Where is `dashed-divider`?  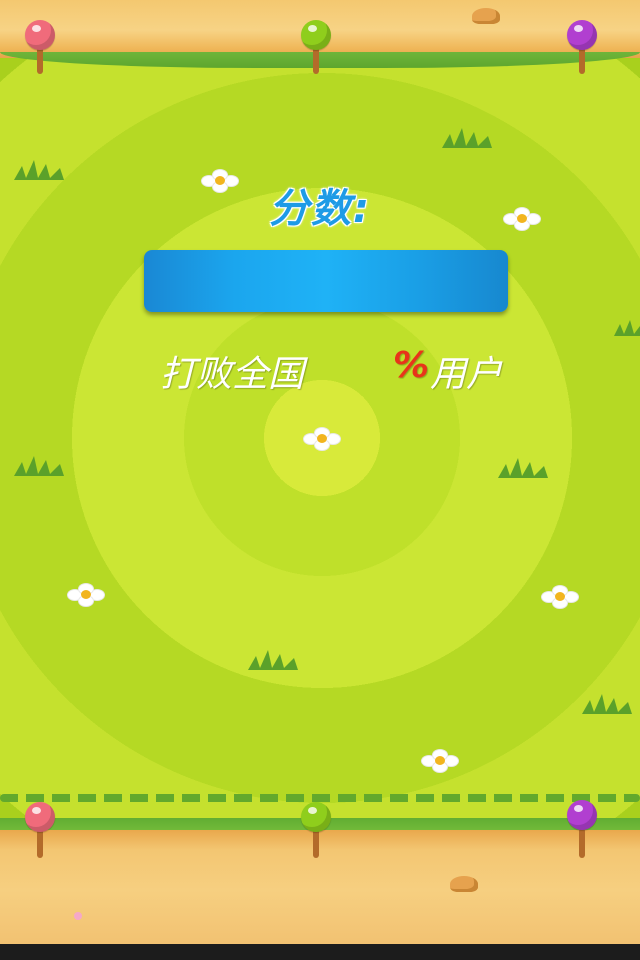
dashed-divider is located at coordinates (320, 798).